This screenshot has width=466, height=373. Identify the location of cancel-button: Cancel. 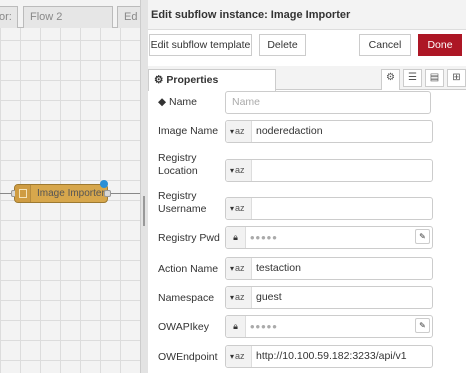
(385, 45).